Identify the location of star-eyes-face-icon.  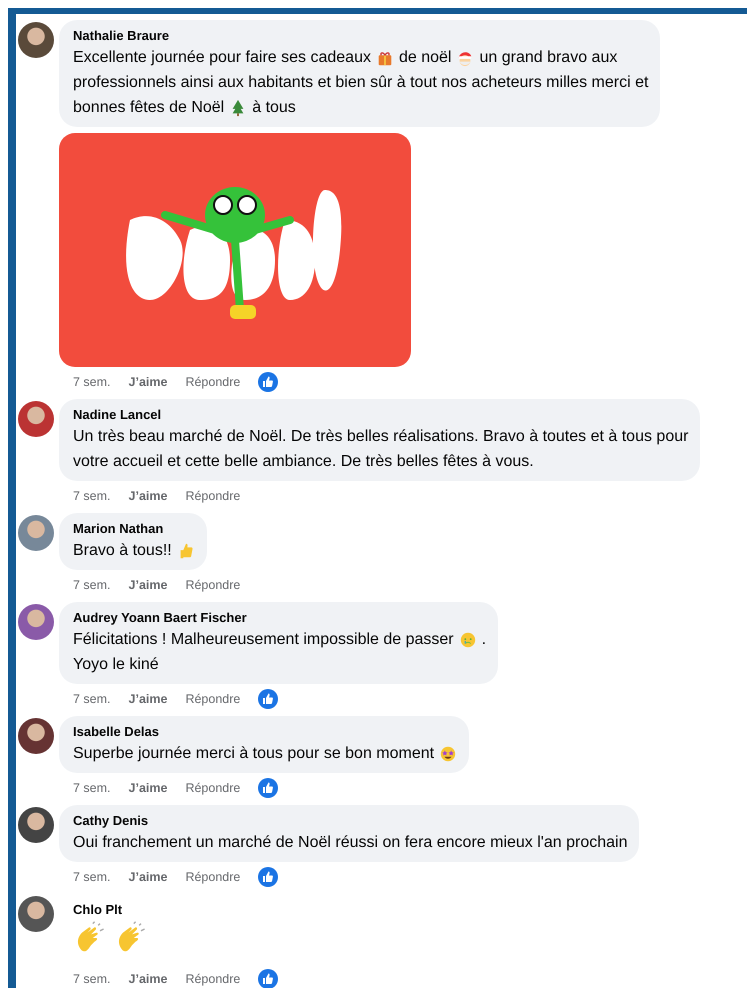
(448, 753).